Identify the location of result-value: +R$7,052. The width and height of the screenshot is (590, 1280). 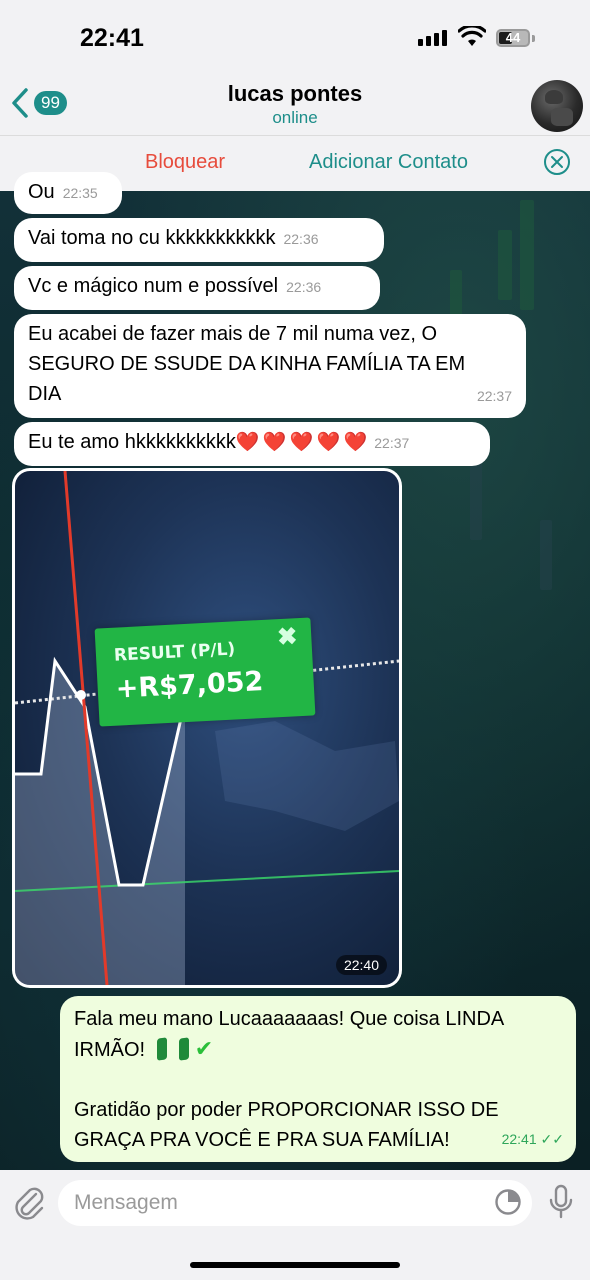
(189, 685).